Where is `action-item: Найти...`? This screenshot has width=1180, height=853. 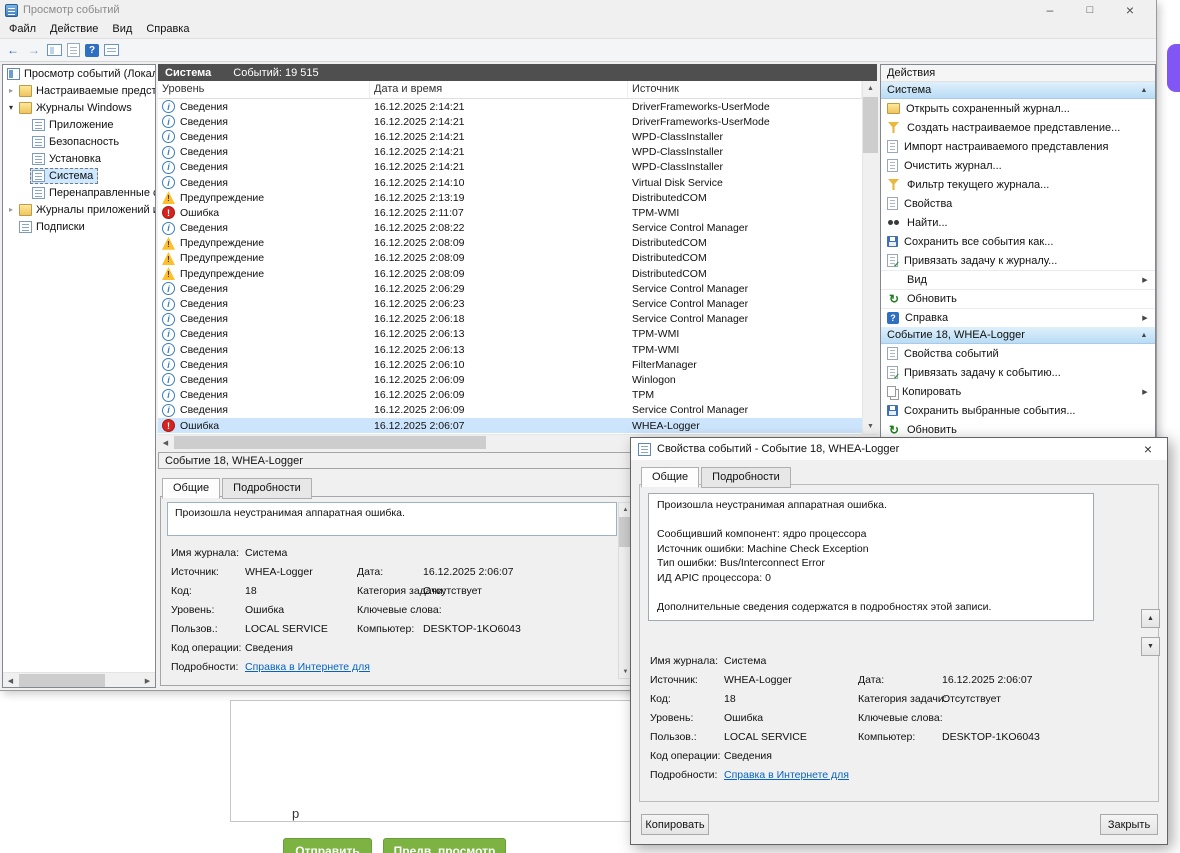 action-item: Найти... is located at coordinates (1018, 222).